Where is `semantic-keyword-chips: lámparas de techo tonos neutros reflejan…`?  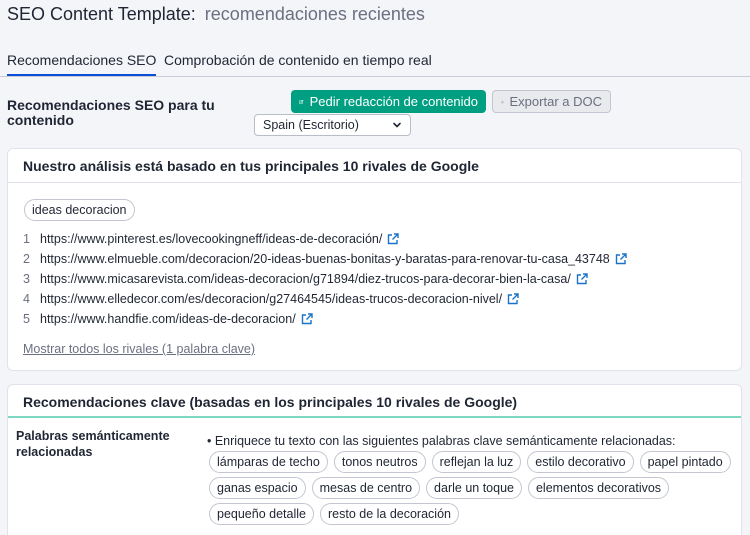 semantic-keyword-chips: lámparas de techo tonos neutros reflejan… is located at coordinates (474, 490).